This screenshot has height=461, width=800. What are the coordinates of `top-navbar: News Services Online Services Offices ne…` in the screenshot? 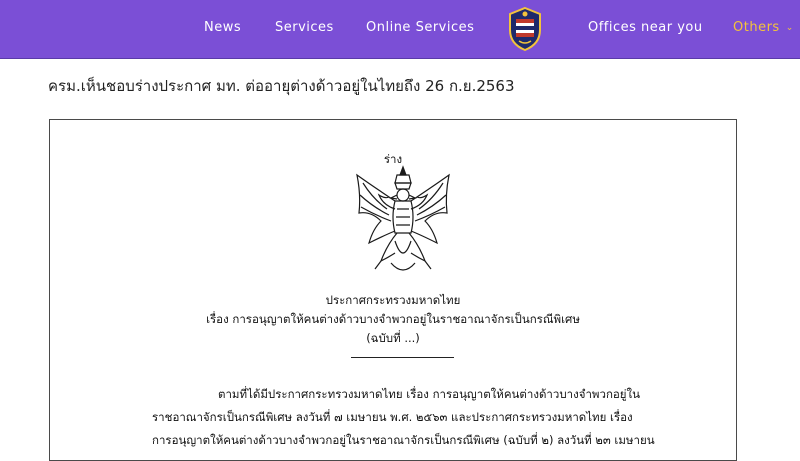 It's located at (400, 29).